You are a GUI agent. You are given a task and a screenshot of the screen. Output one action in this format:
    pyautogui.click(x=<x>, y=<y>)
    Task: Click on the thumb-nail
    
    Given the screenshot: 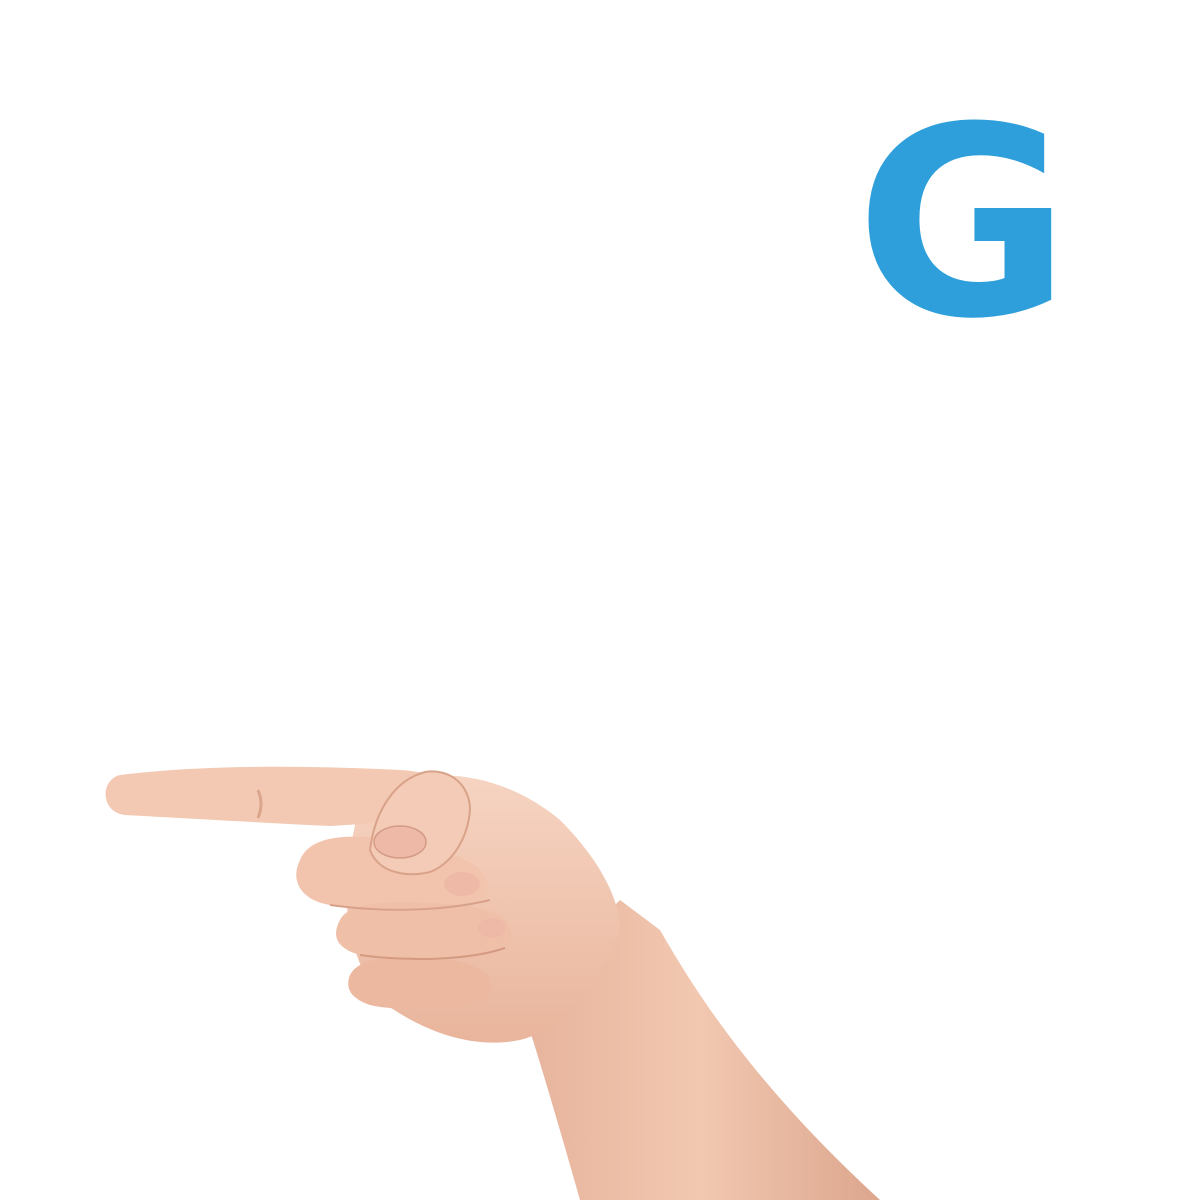 What is the action you would take?
    pyautogui.click(x=400, y=842)
    